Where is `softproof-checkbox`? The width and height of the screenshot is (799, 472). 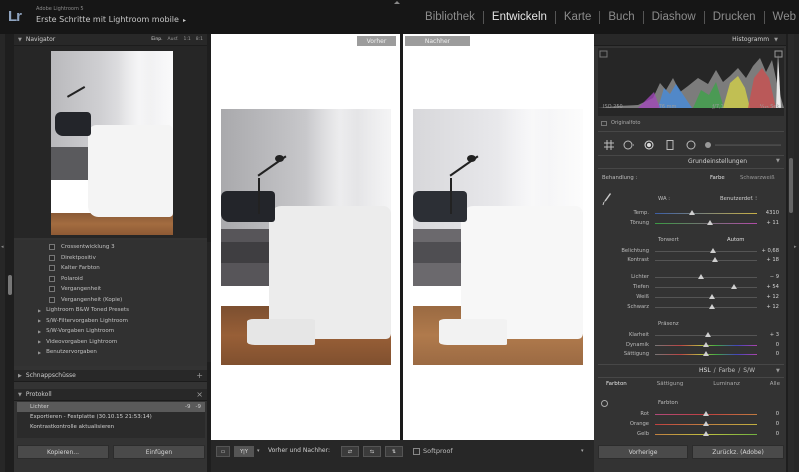
softproof-checkbox is located at coordinates (416, 451).